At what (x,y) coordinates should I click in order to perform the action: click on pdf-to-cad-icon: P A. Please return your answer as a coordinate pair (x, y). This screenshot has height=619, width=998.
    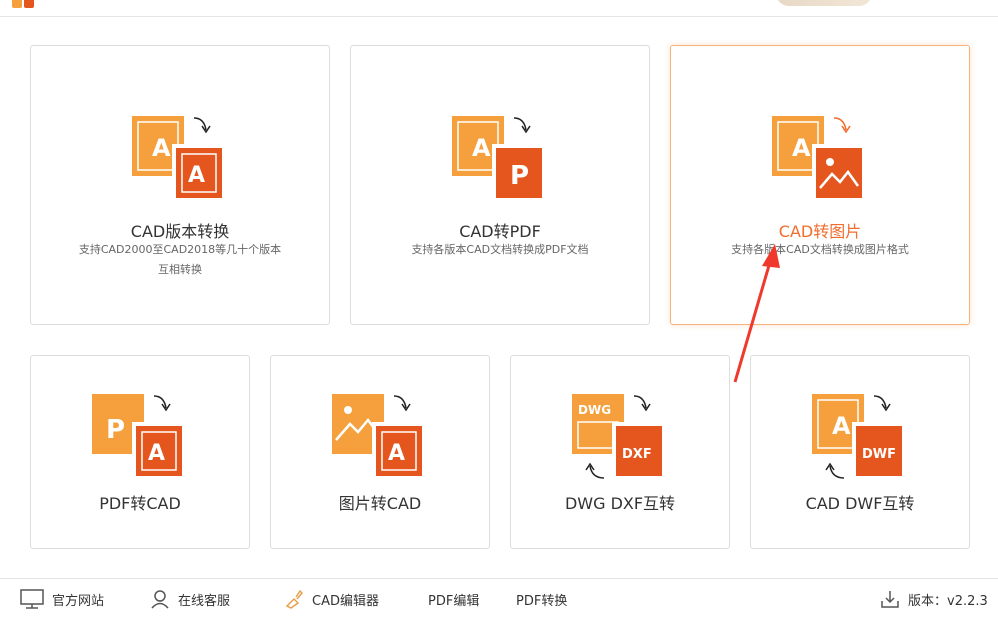
    Looking at the image, I should click on (138, 436).